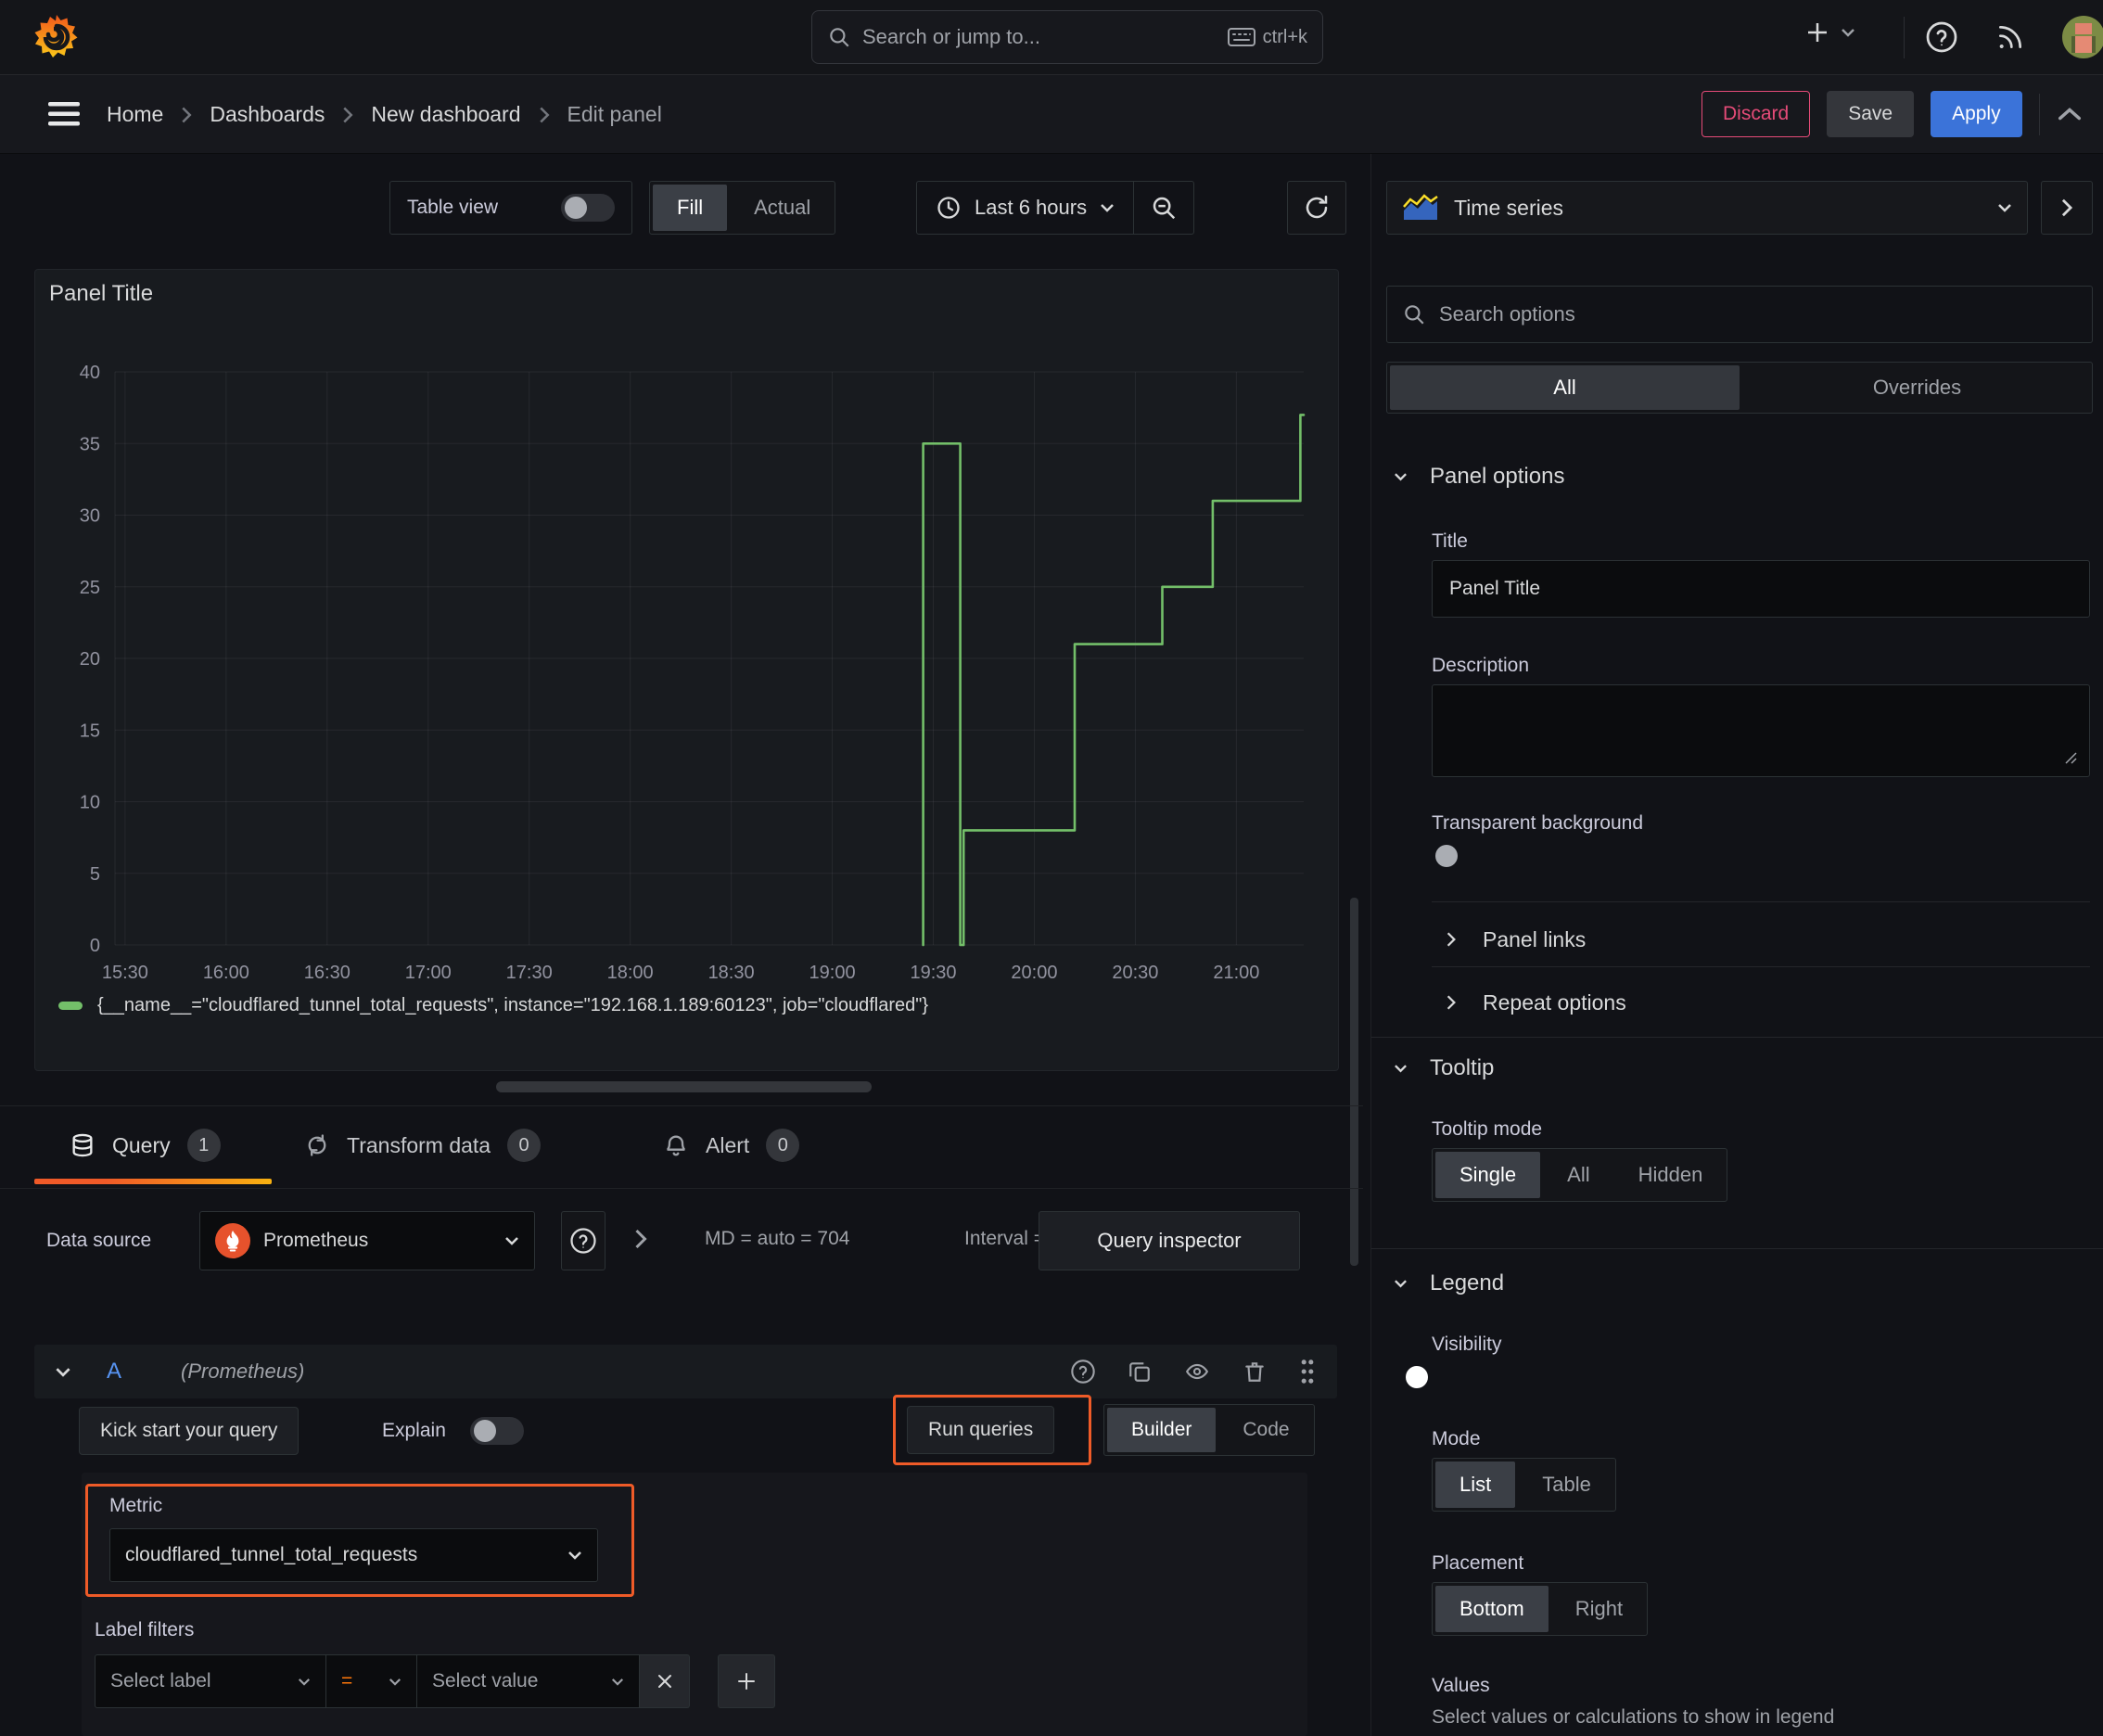  I want to click on code-option: Code, so click(1265, 1430).